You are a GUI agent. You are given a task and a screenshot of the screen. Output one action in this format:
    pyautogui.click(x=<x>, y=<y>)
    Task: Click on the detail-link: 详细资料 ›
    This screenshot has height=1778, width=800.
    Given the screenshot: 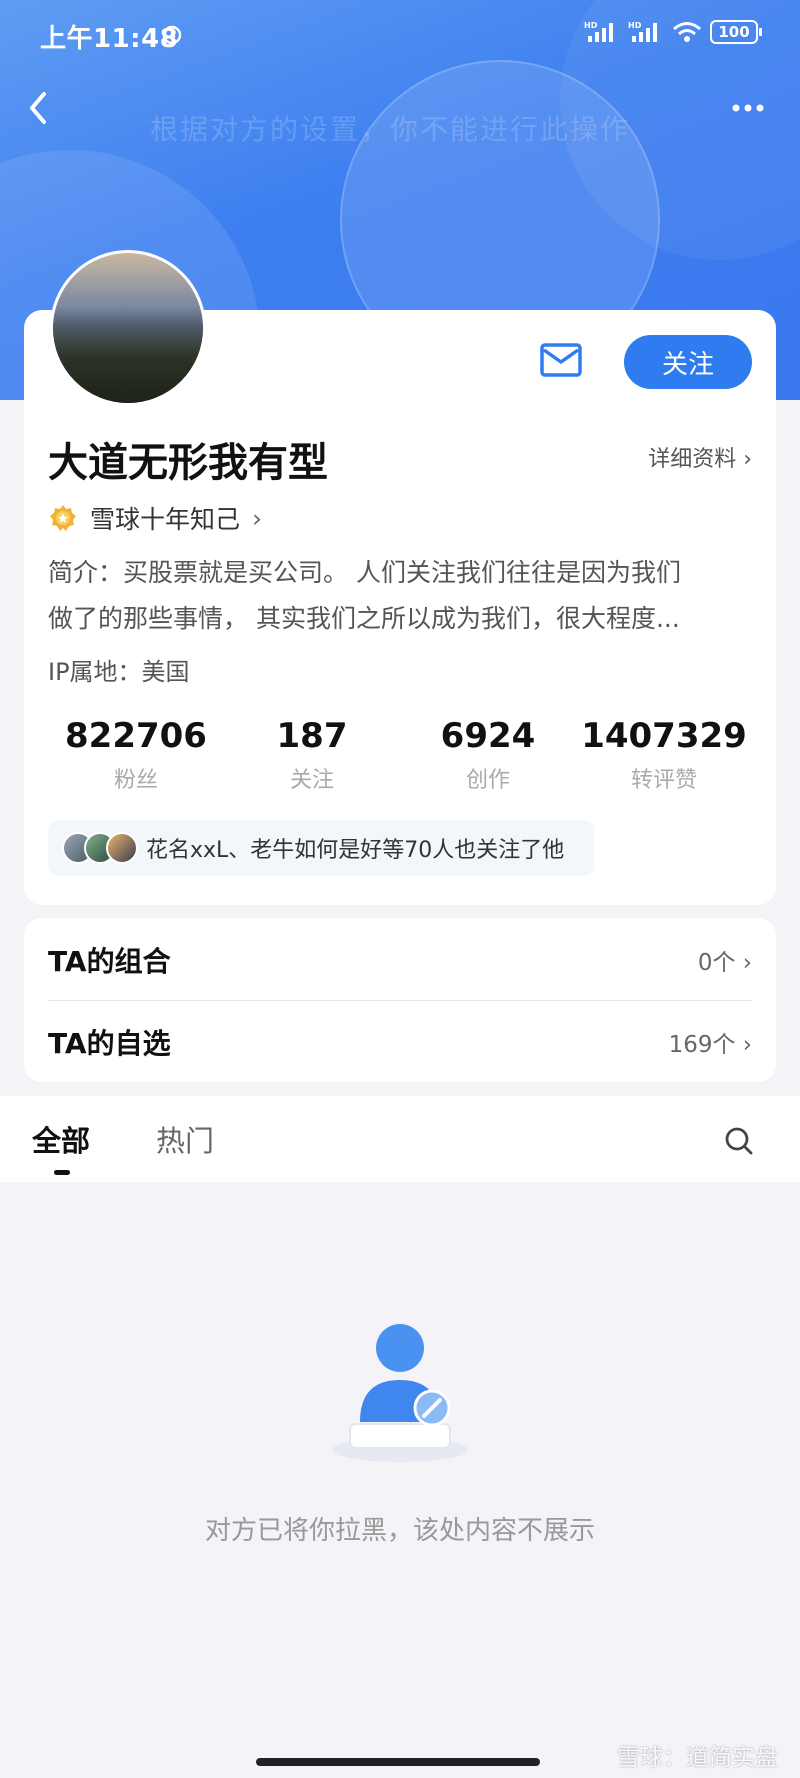 What is the action you would take?
    pyautogui.click(x=700, y=457)
    